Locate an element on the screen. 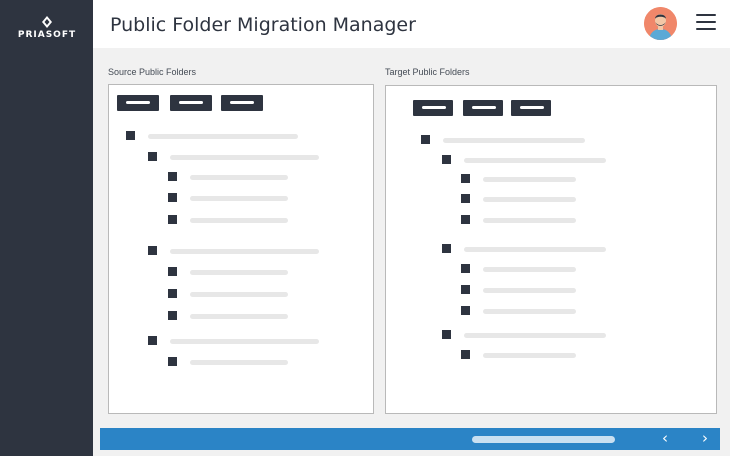 The width and height of the screenshot is (730, 456). logo-text: PRIASOFT is located at coordinates (47, 35).